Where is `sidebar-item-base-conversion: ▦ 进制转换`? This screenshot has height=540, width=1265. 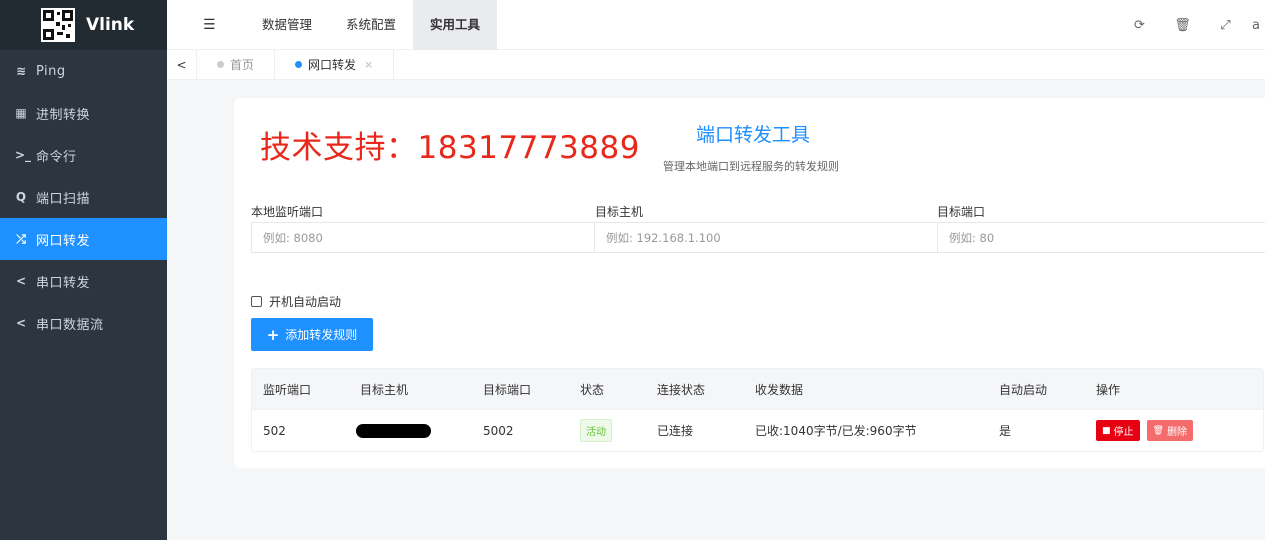 sidebar-item-base-conversion: ▦ 进制转换 is located at coordinates (83, 113).